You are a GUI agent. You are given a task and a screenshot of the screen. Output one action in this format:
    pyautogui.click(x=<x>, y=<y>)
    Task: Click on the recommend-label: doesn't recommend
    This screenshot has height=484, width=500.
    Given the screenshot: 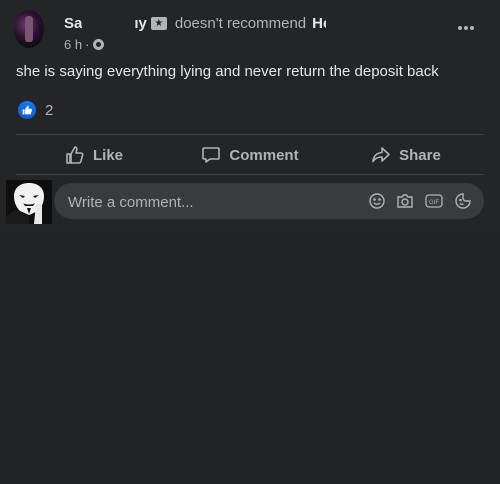 What is the action you would take?
    pyautogui.click(x=240, y=23)
    